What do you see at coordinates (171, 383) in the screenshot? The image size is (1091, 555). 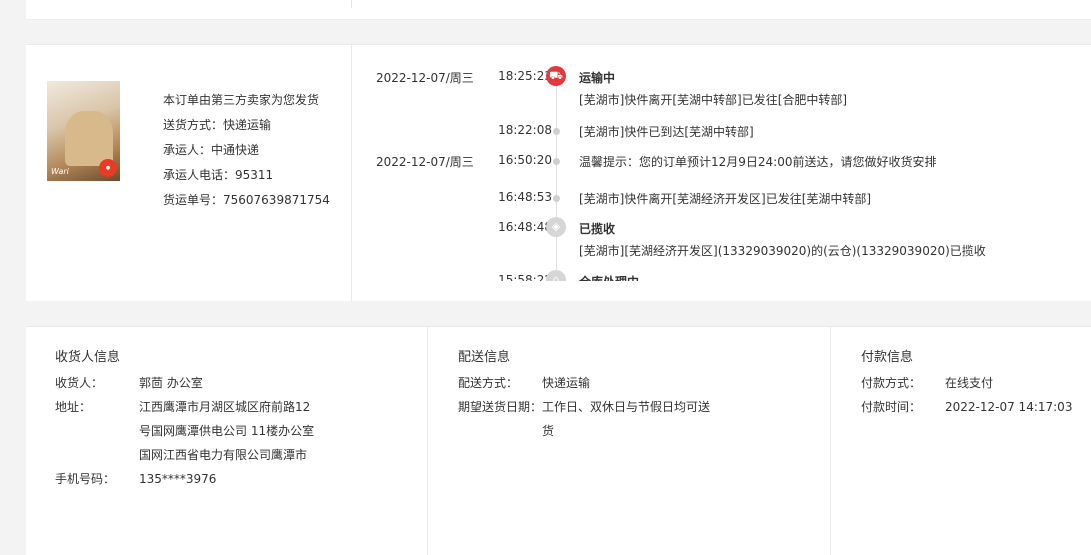 I see `receiver-name: 郭茴 办公室` at bounding box center [171, 383].